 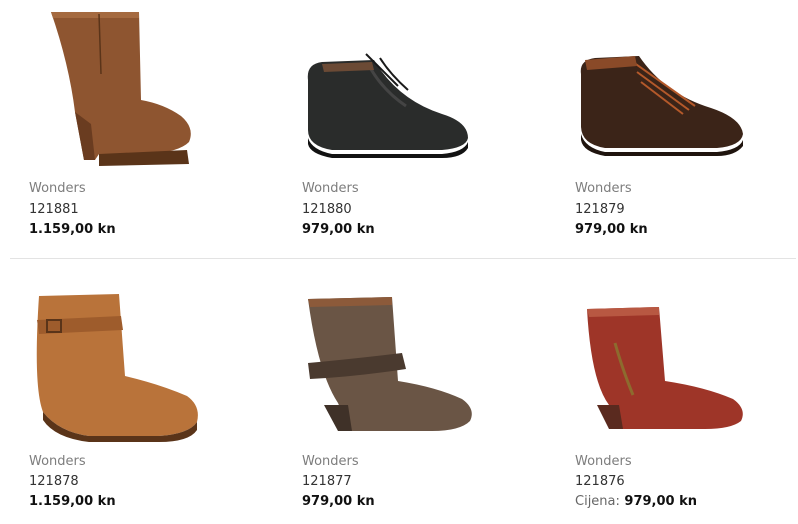 I want to click on product-code: 121877, so click(x=327, y=481).